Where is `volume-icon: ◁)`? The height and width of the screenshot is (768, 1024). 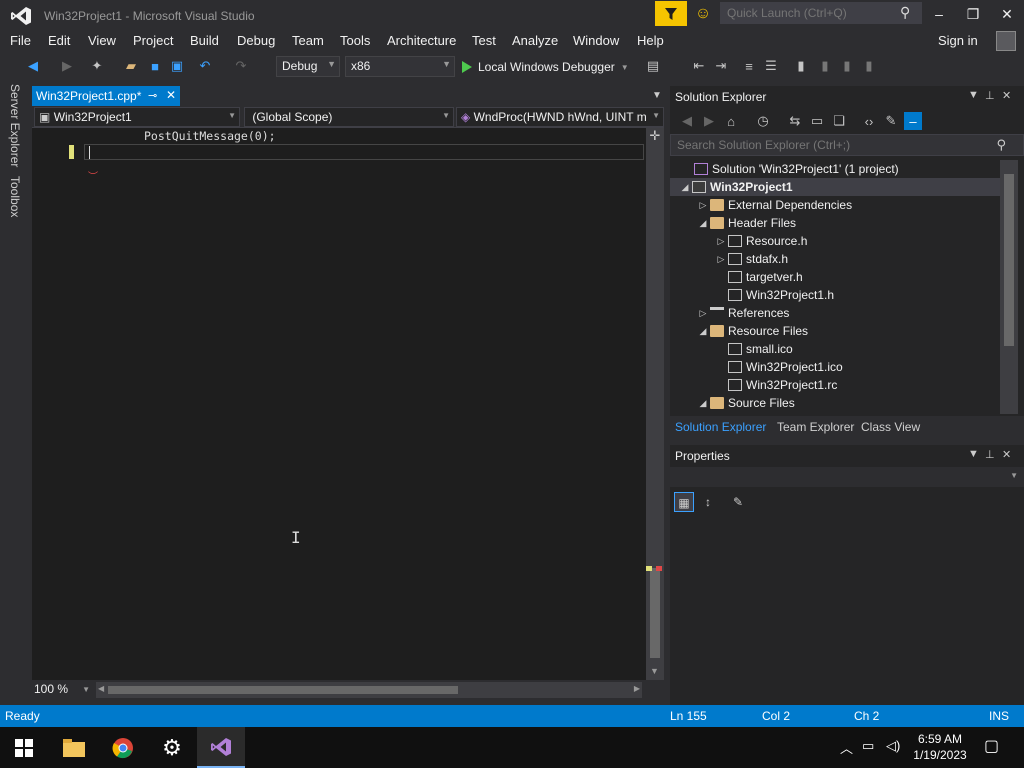 volume-icon: ◁) is located at coordinates (893, 746).